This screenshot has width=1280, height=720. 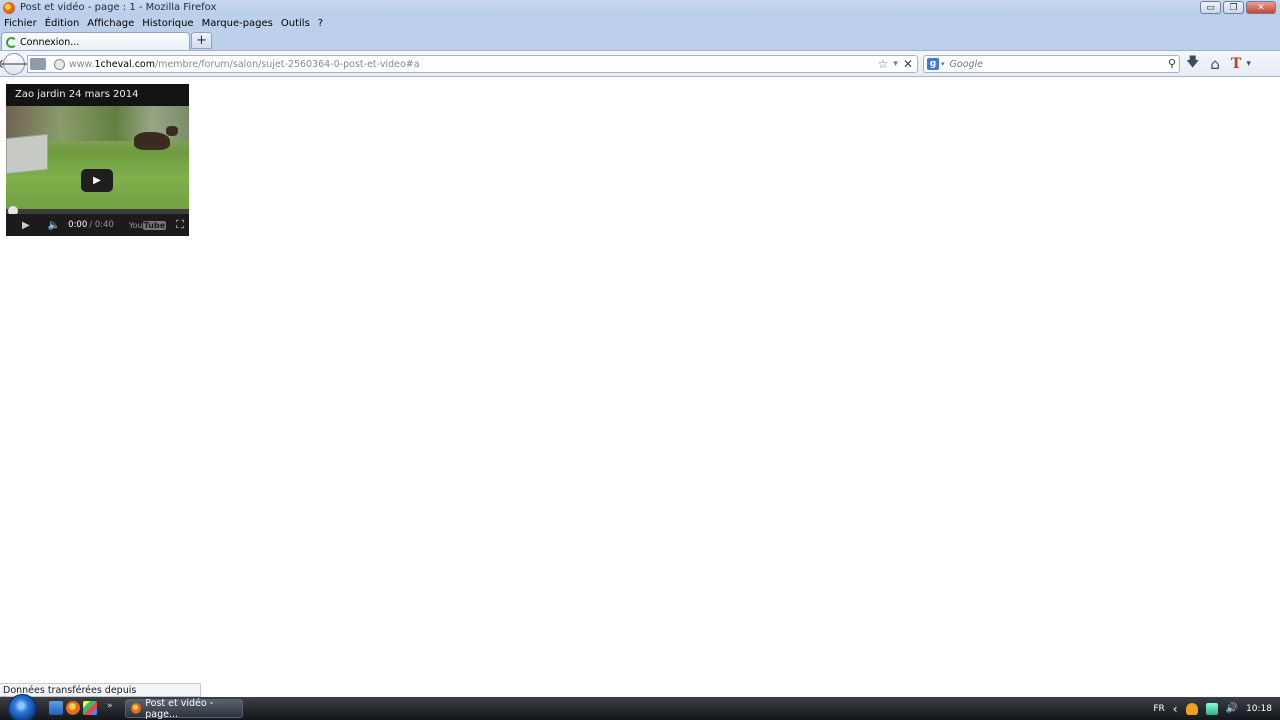 I want to click on fullscreen-icon: ⛶, so click(x=180, y=225).